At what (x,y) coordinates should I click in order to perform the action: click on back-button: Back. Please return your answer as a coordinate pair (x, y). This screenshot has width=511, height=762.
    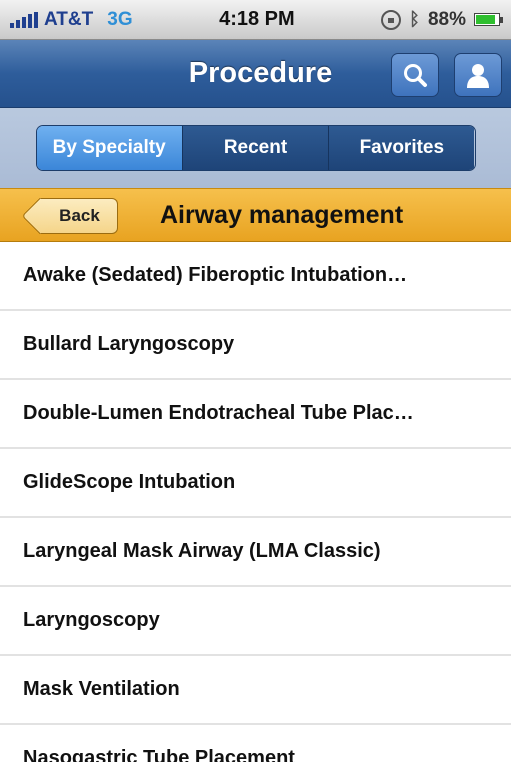
    Looking at the image, I should click on (79, 216).